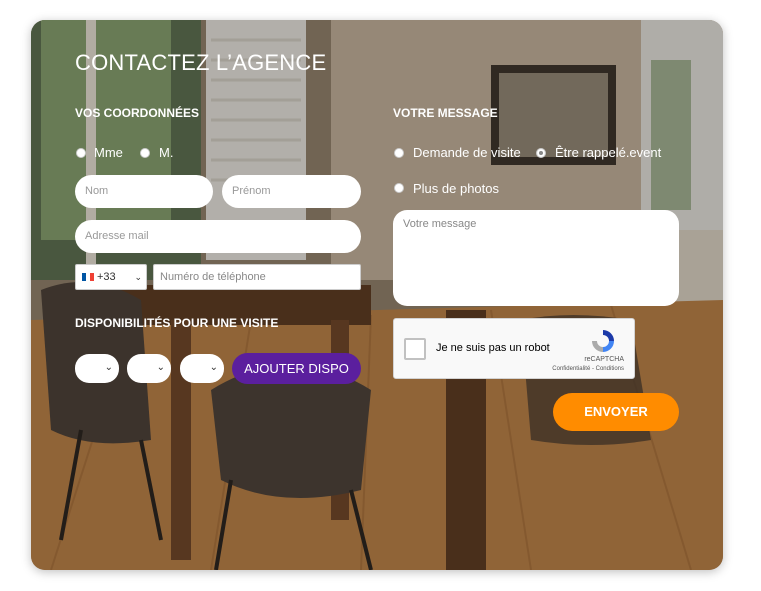 Image resolution: width=761 pixels, height=591 pixels. What do you see at coordinates (291, 191) in the screenshot?
I see `prenom-input: Prénom` at bounding box center [291, 191].